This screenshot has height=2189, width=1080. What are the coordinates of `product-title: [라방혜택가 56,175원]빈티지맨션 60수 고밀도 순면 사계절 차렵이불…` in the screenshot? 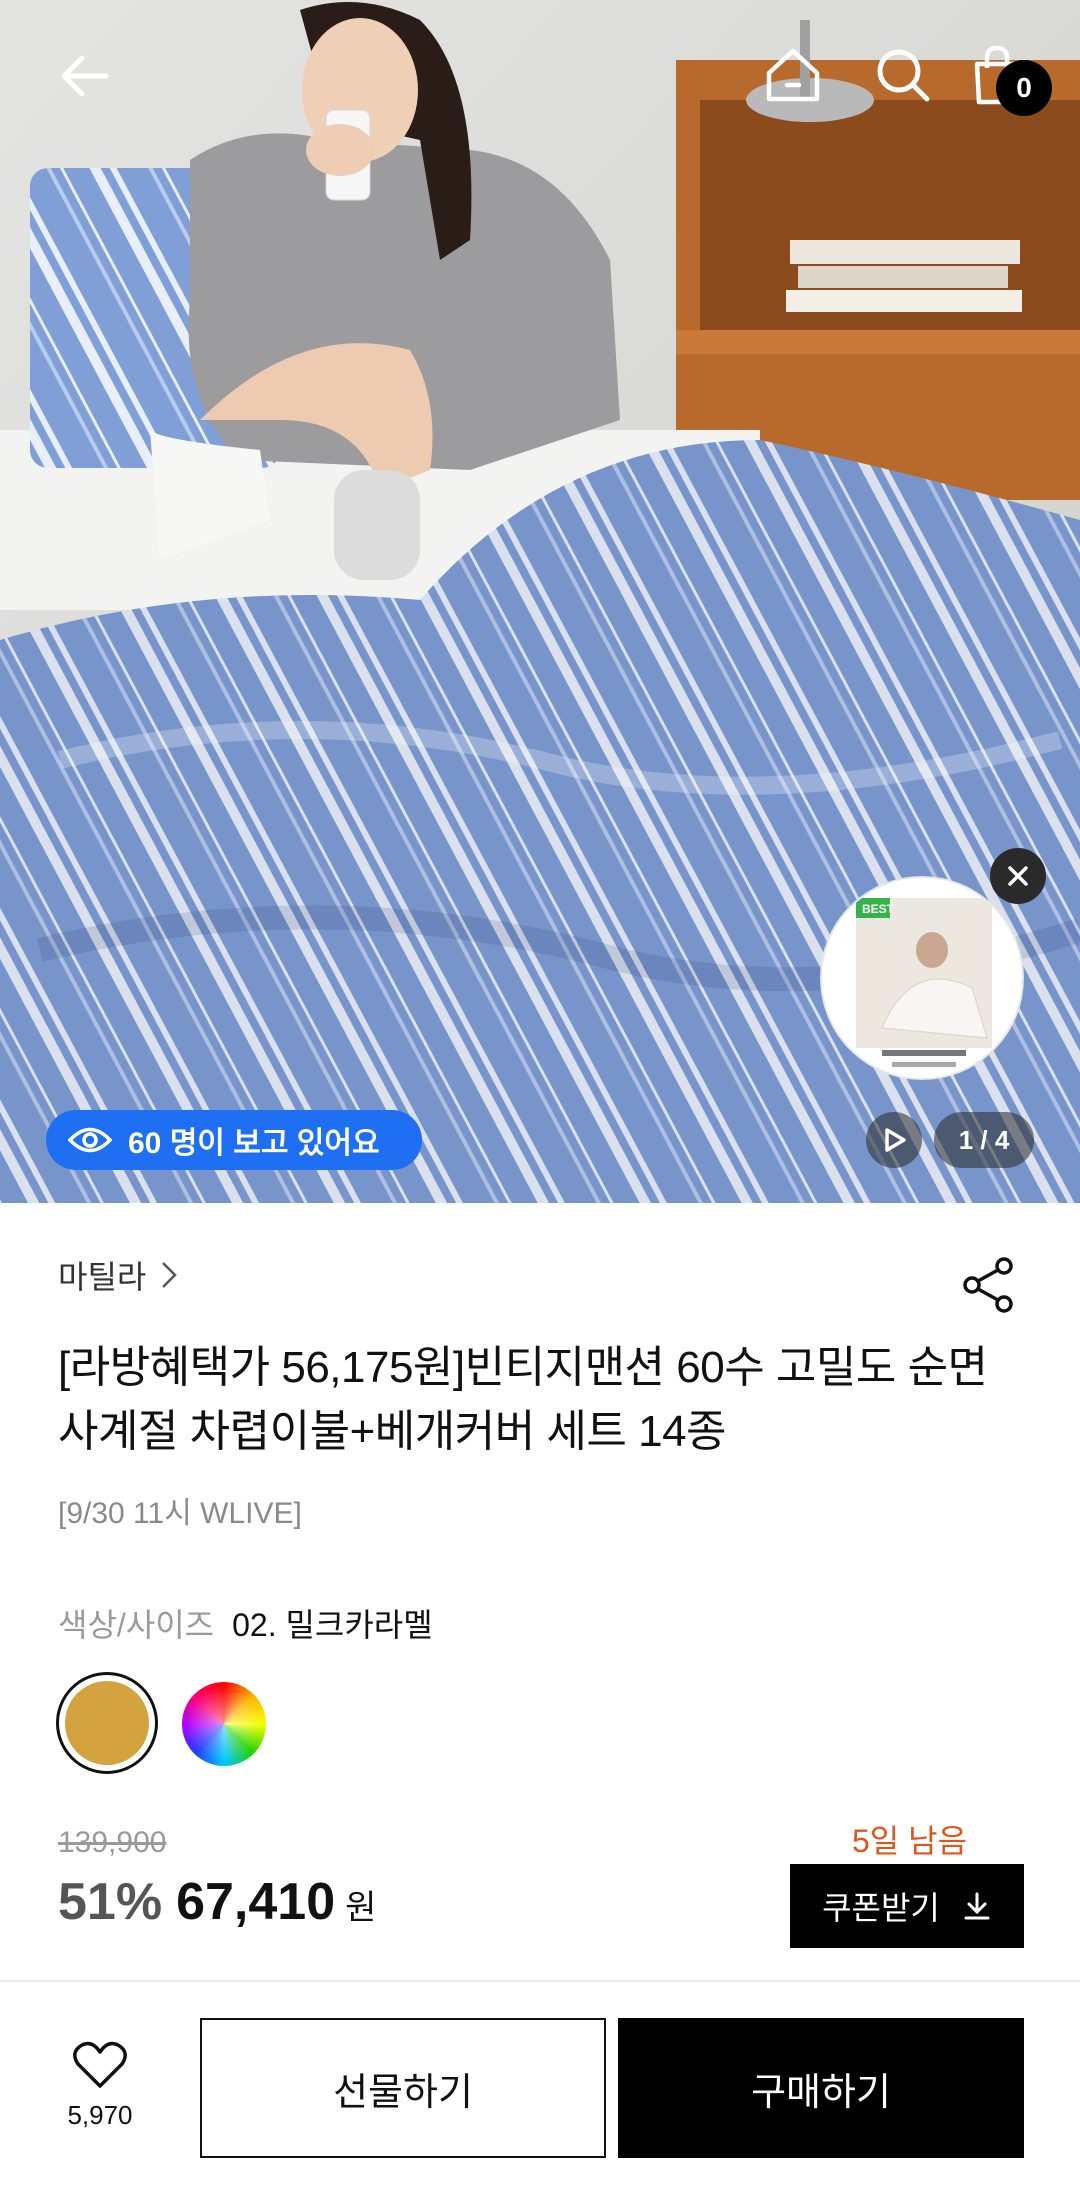 It's located at (523, 1399).